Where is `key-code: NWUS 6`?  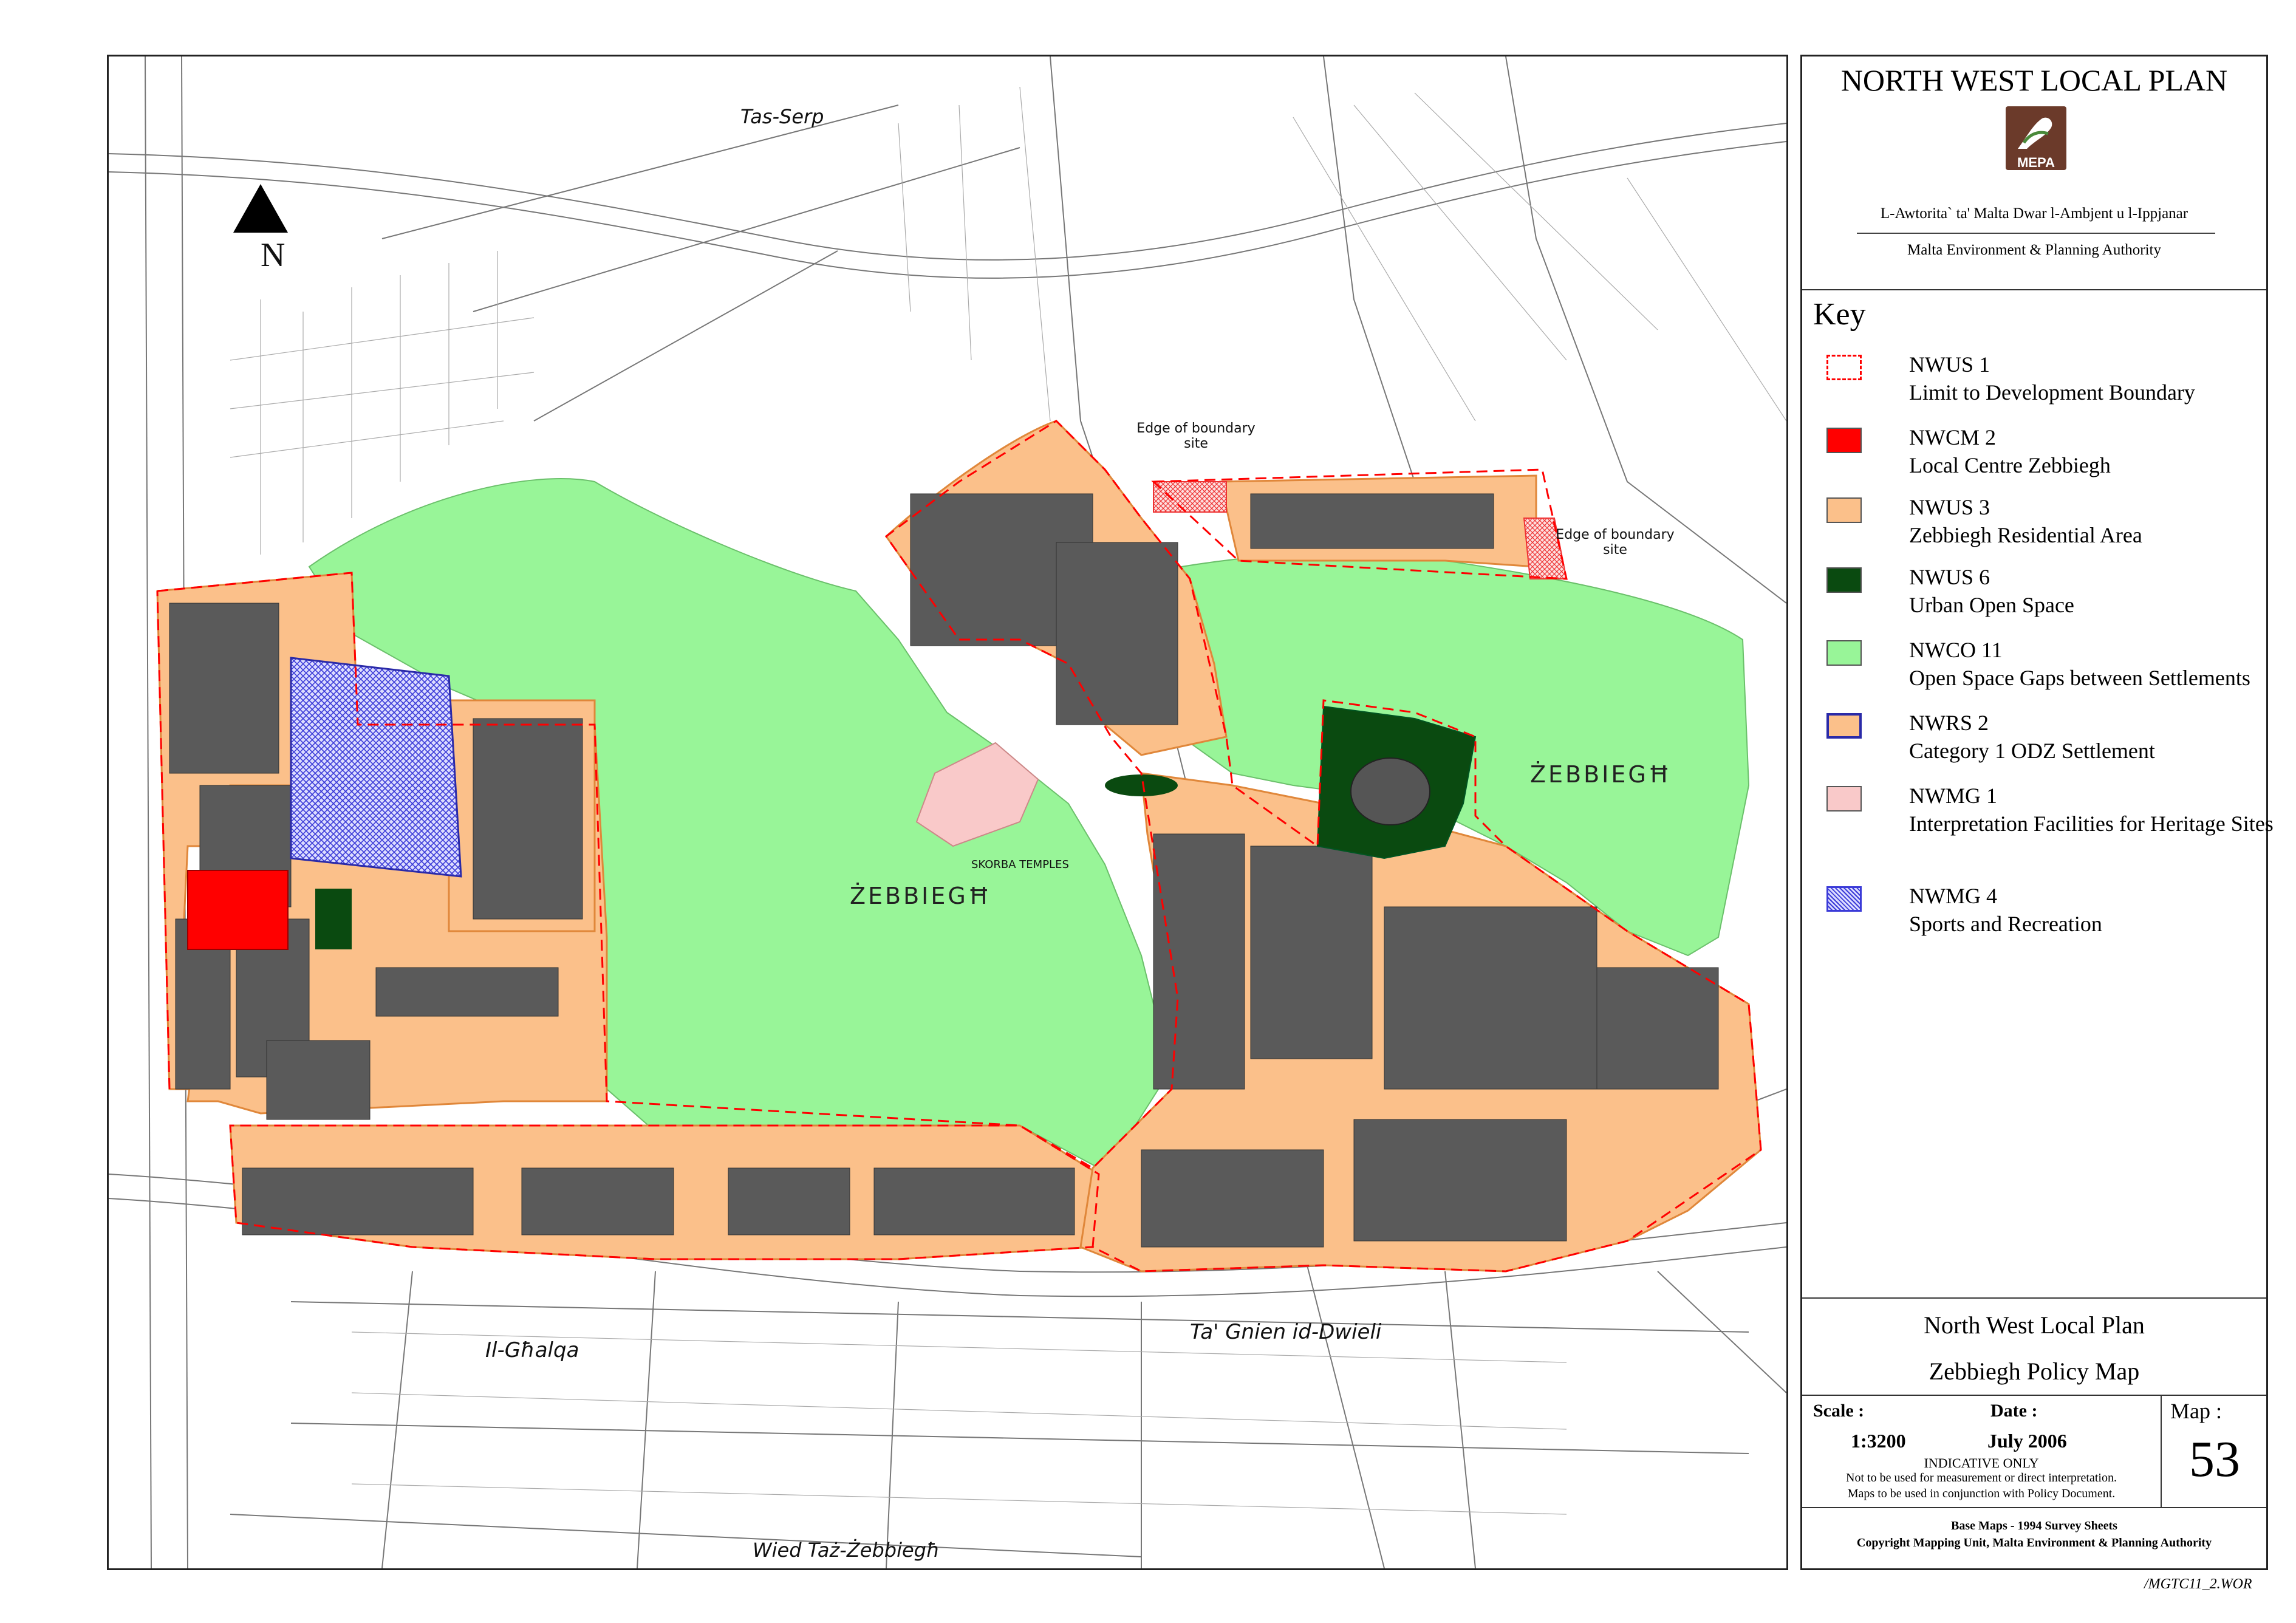 key-code: NWUS 6 is located at coordinates (1949, 577).